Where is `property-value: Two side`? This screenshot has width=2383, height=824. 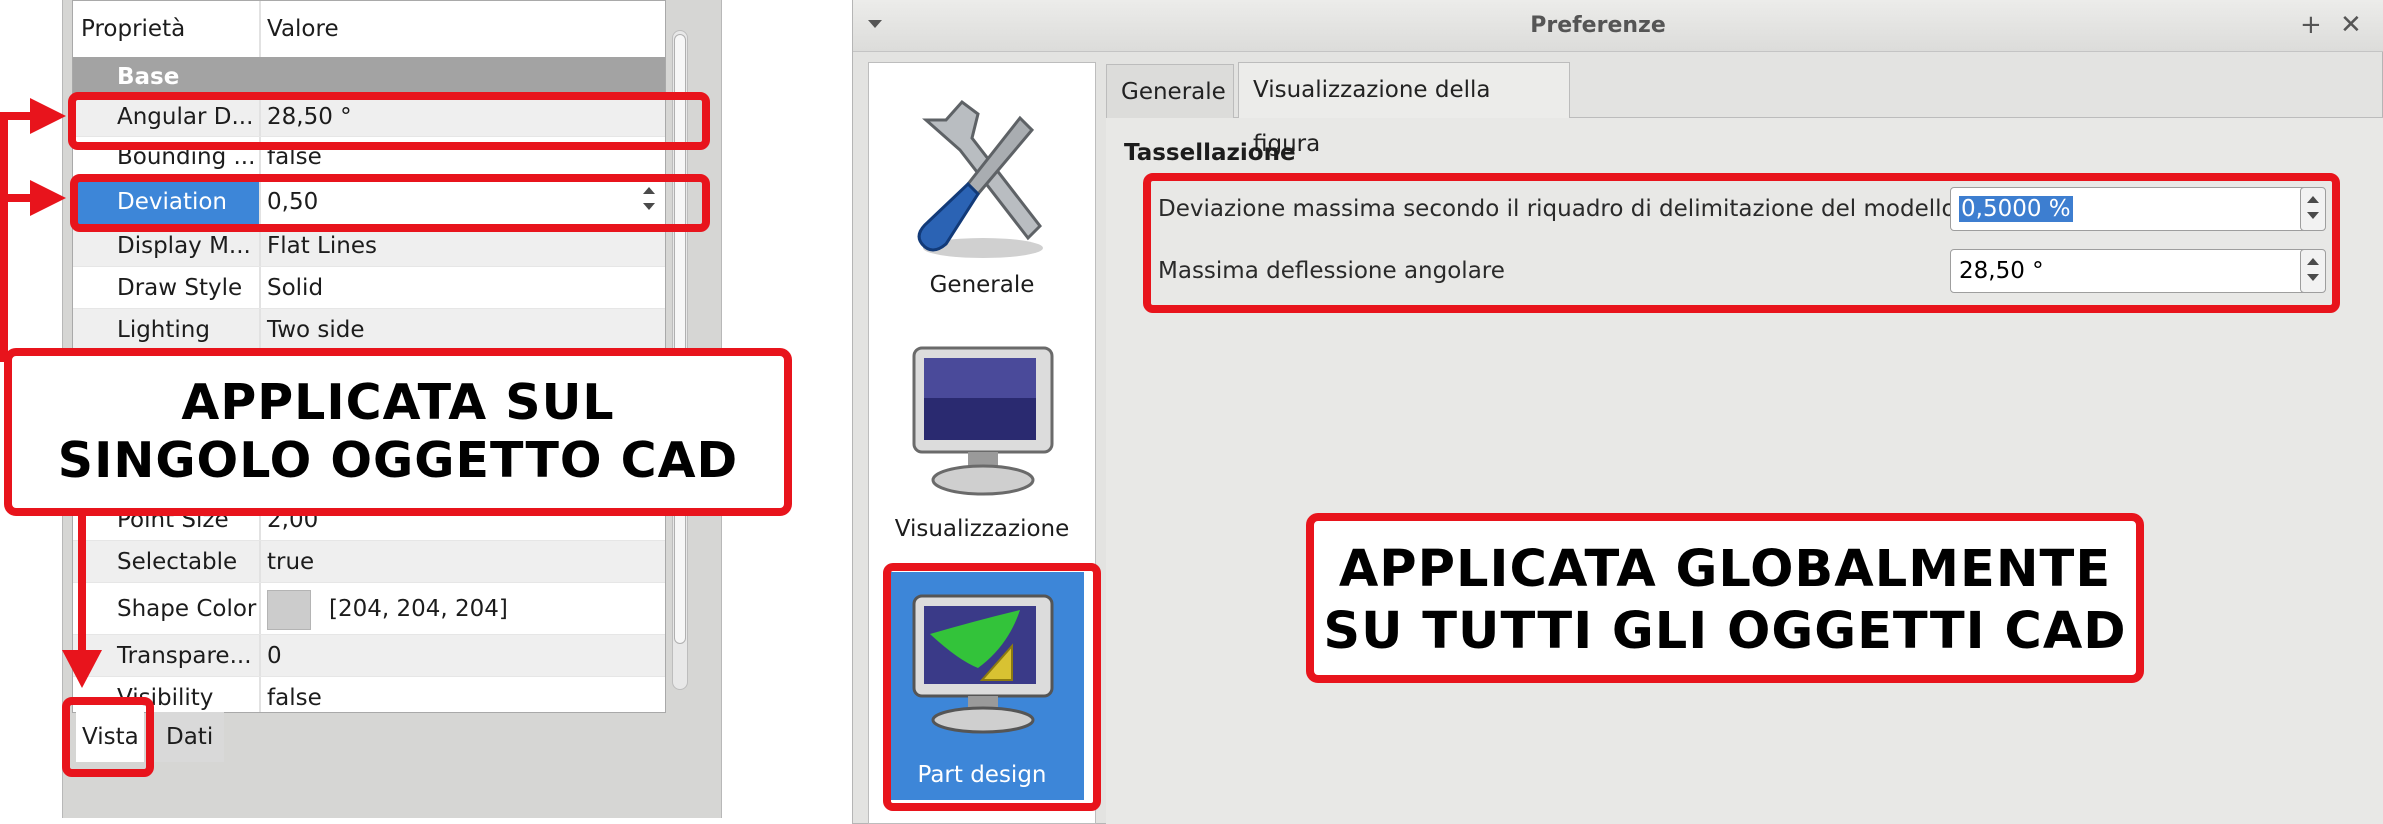
property-value: Two side is located at coordinates (463, 330).